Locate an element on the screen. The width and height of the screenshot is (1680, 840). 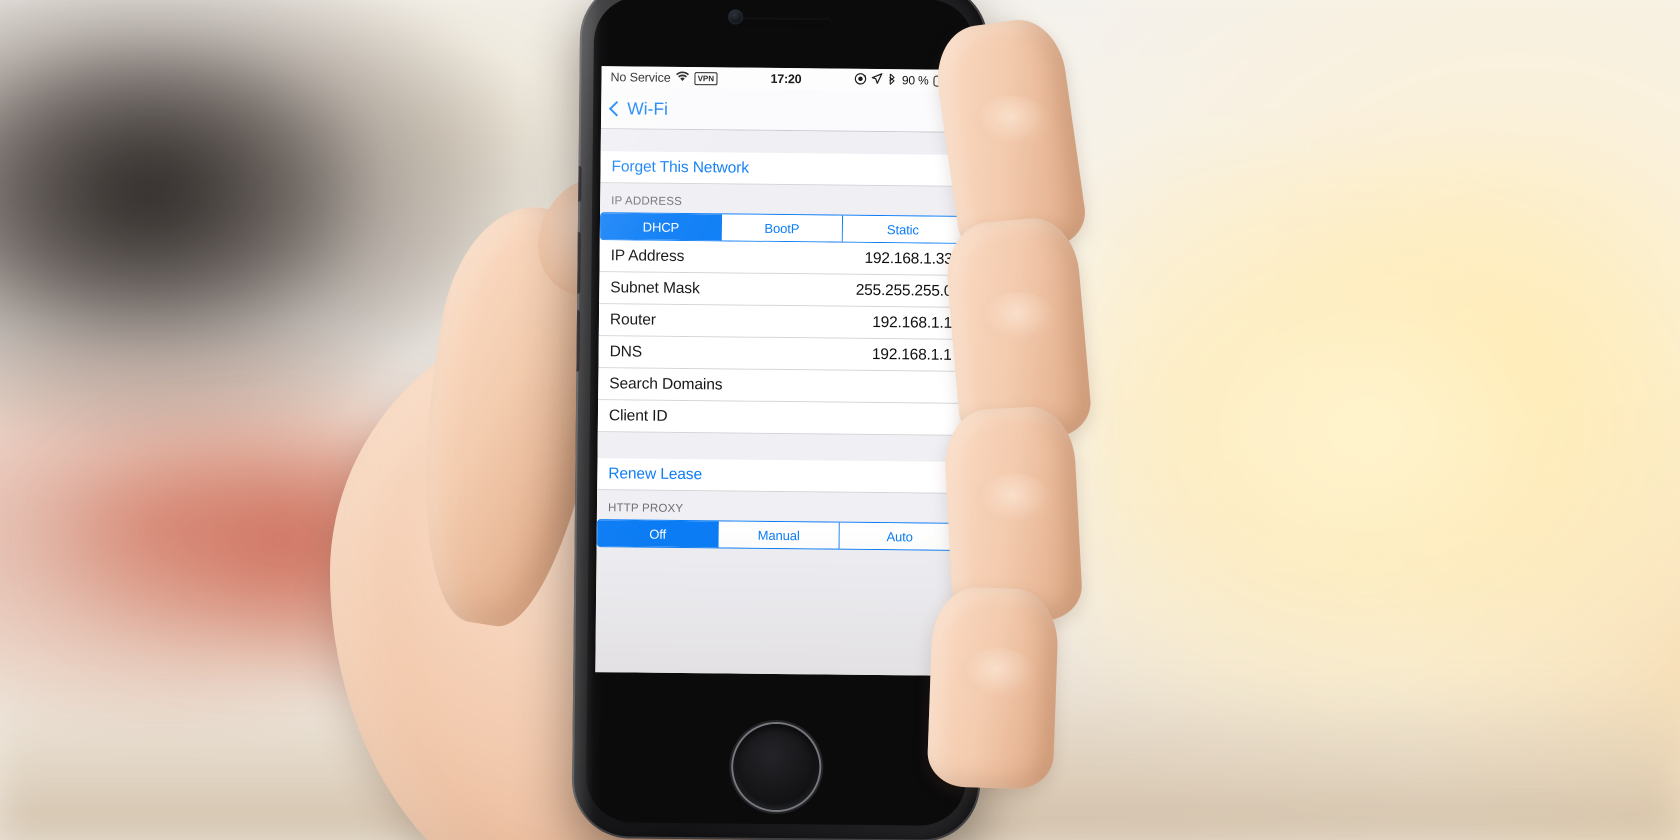
middle-knuckle-highlight is located at coordinates (1017, 318).